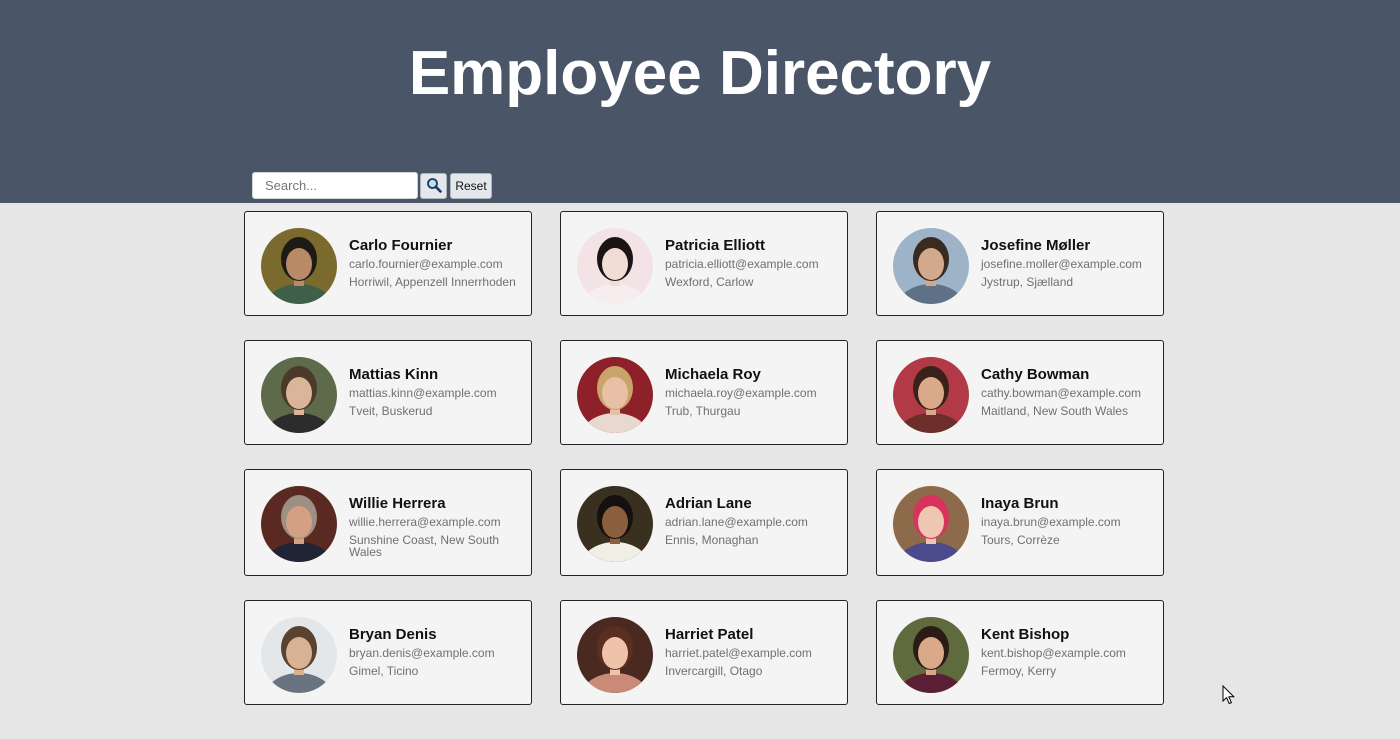 This screenshot has height=739, width=1400. Describe the element at coordinates (424, 546) in the screenshot. I see `employee-location: Sunshine Coast, New South Wales` at that location.